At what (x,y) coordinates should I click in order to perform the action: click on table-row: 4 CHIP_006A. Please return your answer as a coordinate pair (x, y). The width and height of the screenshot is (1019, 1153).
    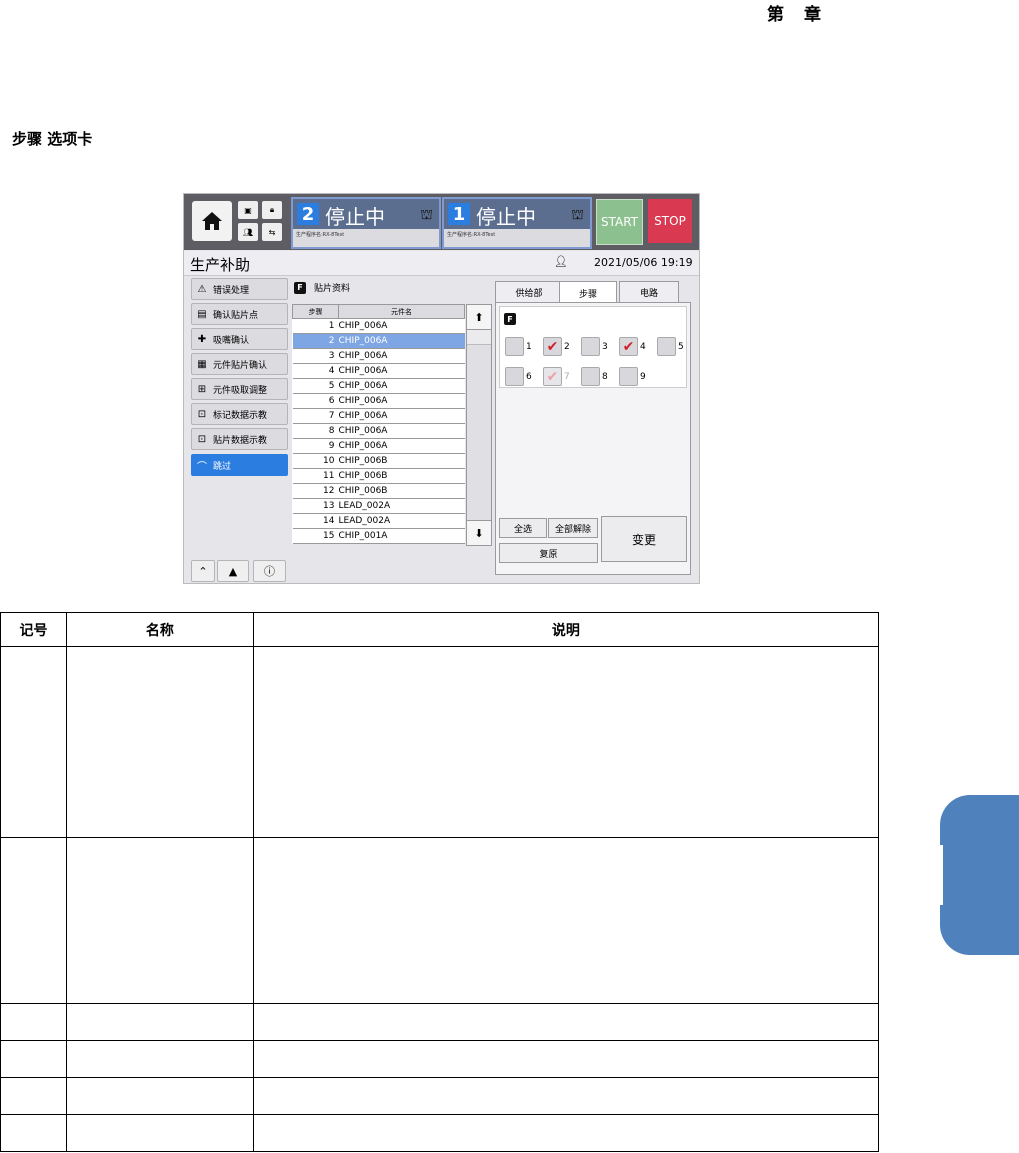
    Looking at the image, I should click on (378, 371).